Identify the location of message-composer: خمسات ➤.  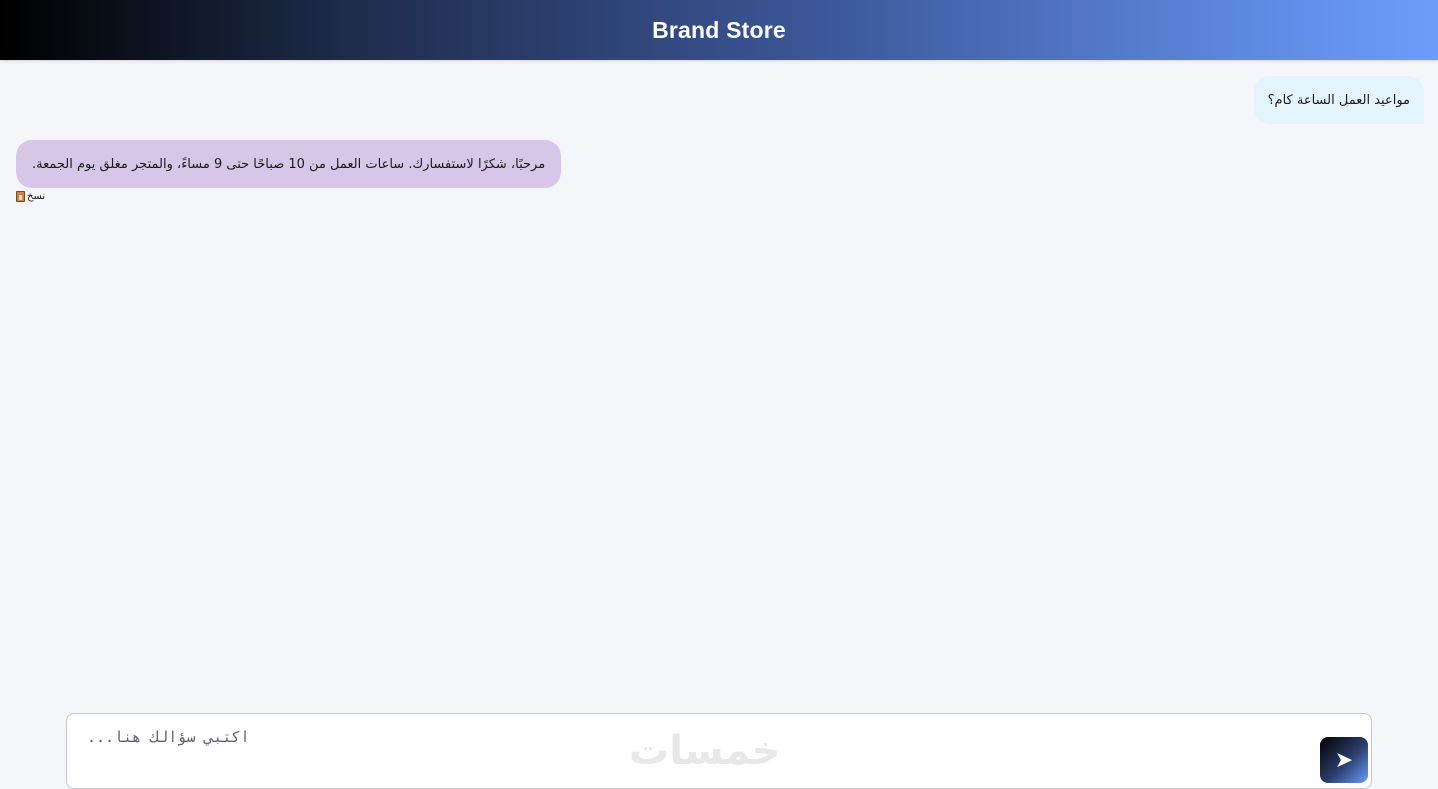
(719, 751).